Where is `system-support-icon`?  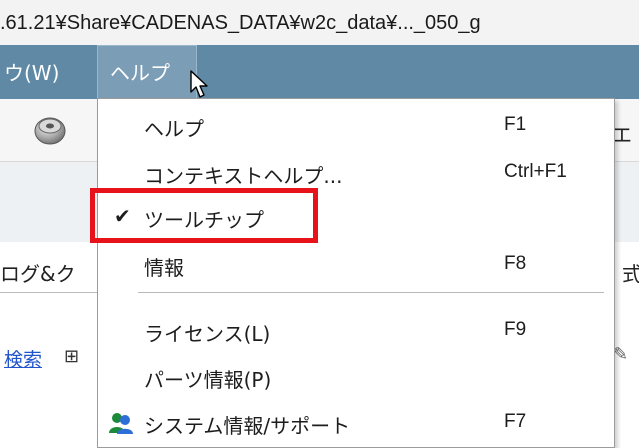
system-support-icon is located at coordinates (121, 425).